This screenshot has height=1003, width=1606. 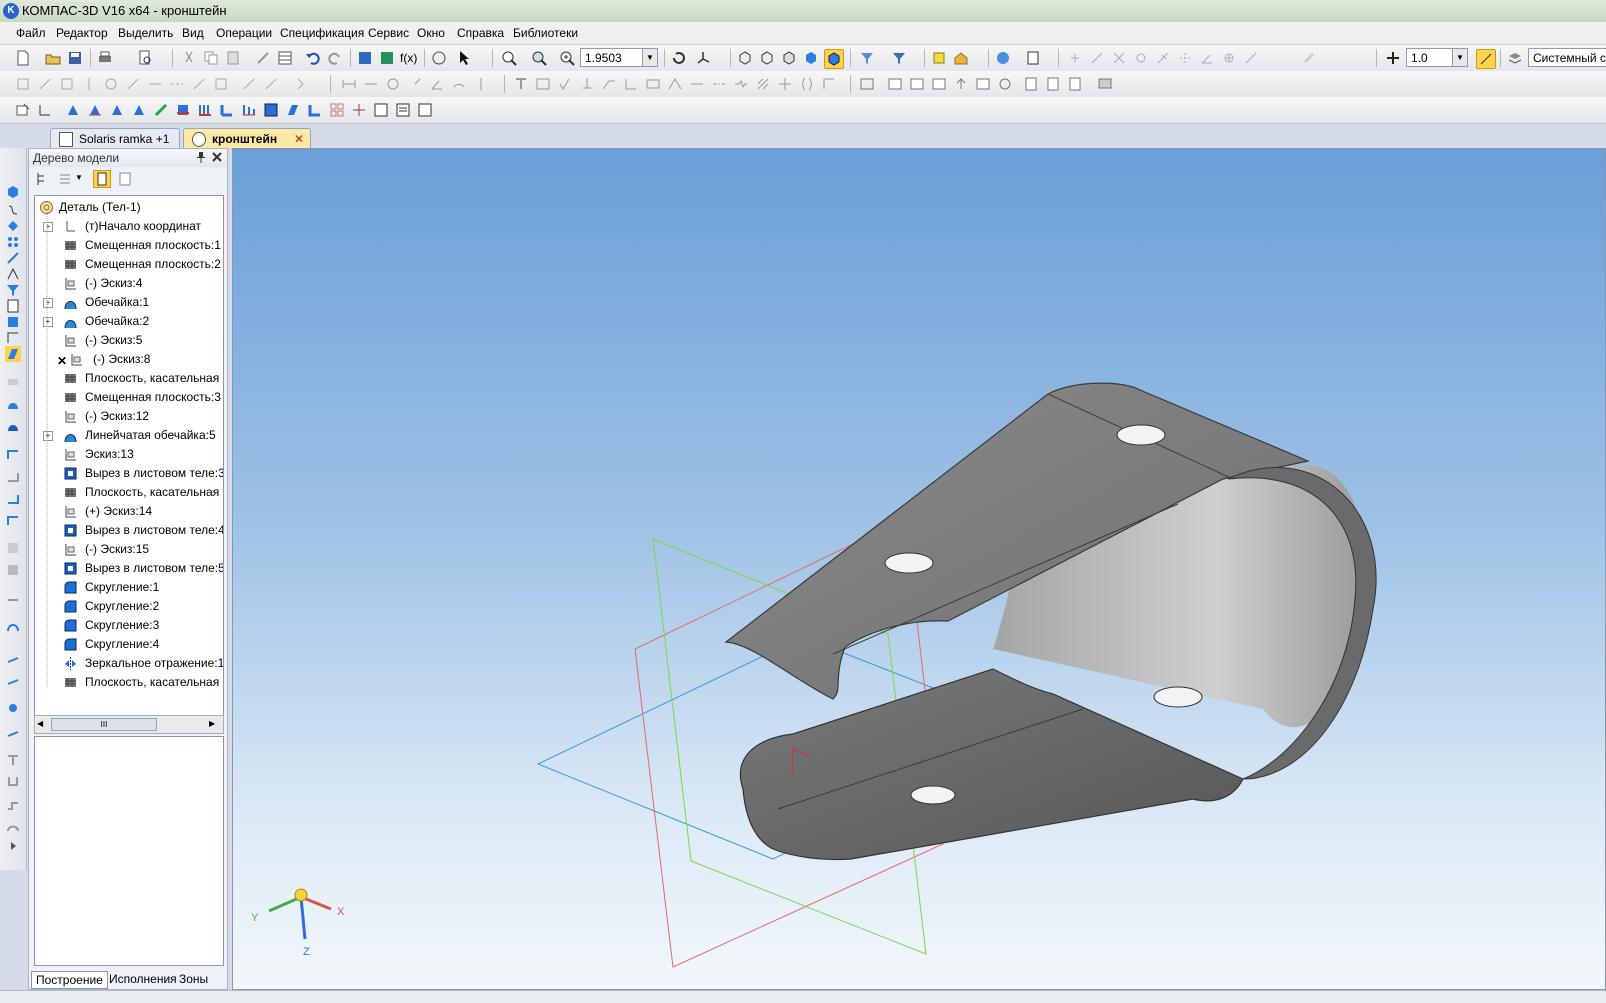 What do you see at coordinates (13, 404) in the screenshot?
I see `sheet-shell-icon` at bounding box center [13, 404].